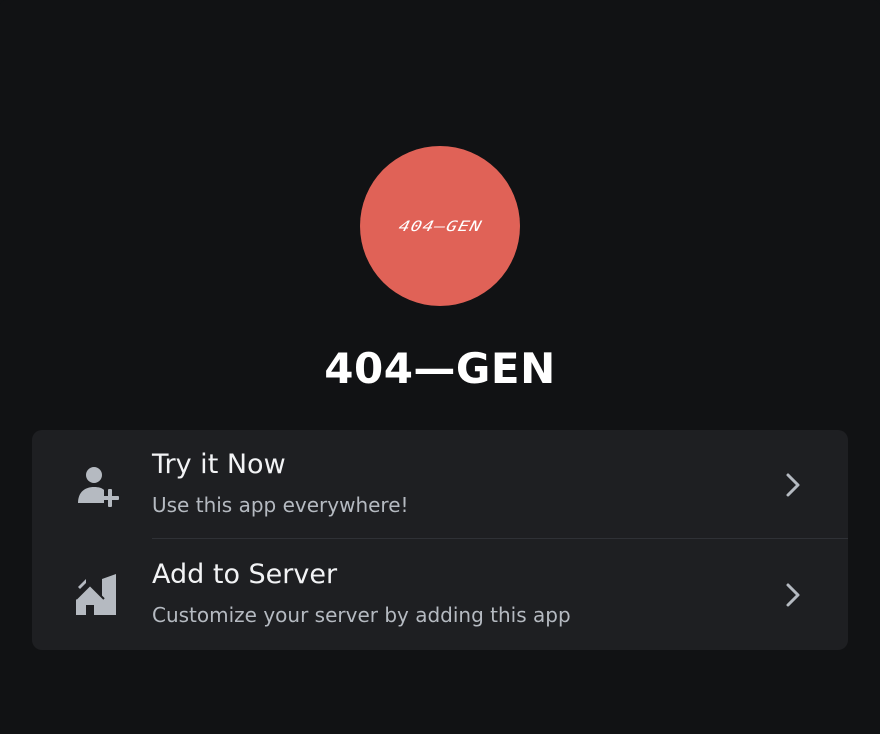 The width and height of the screenshot is (880, 734). I want to click on app-logo: 404—GEN, so click(440, 226).